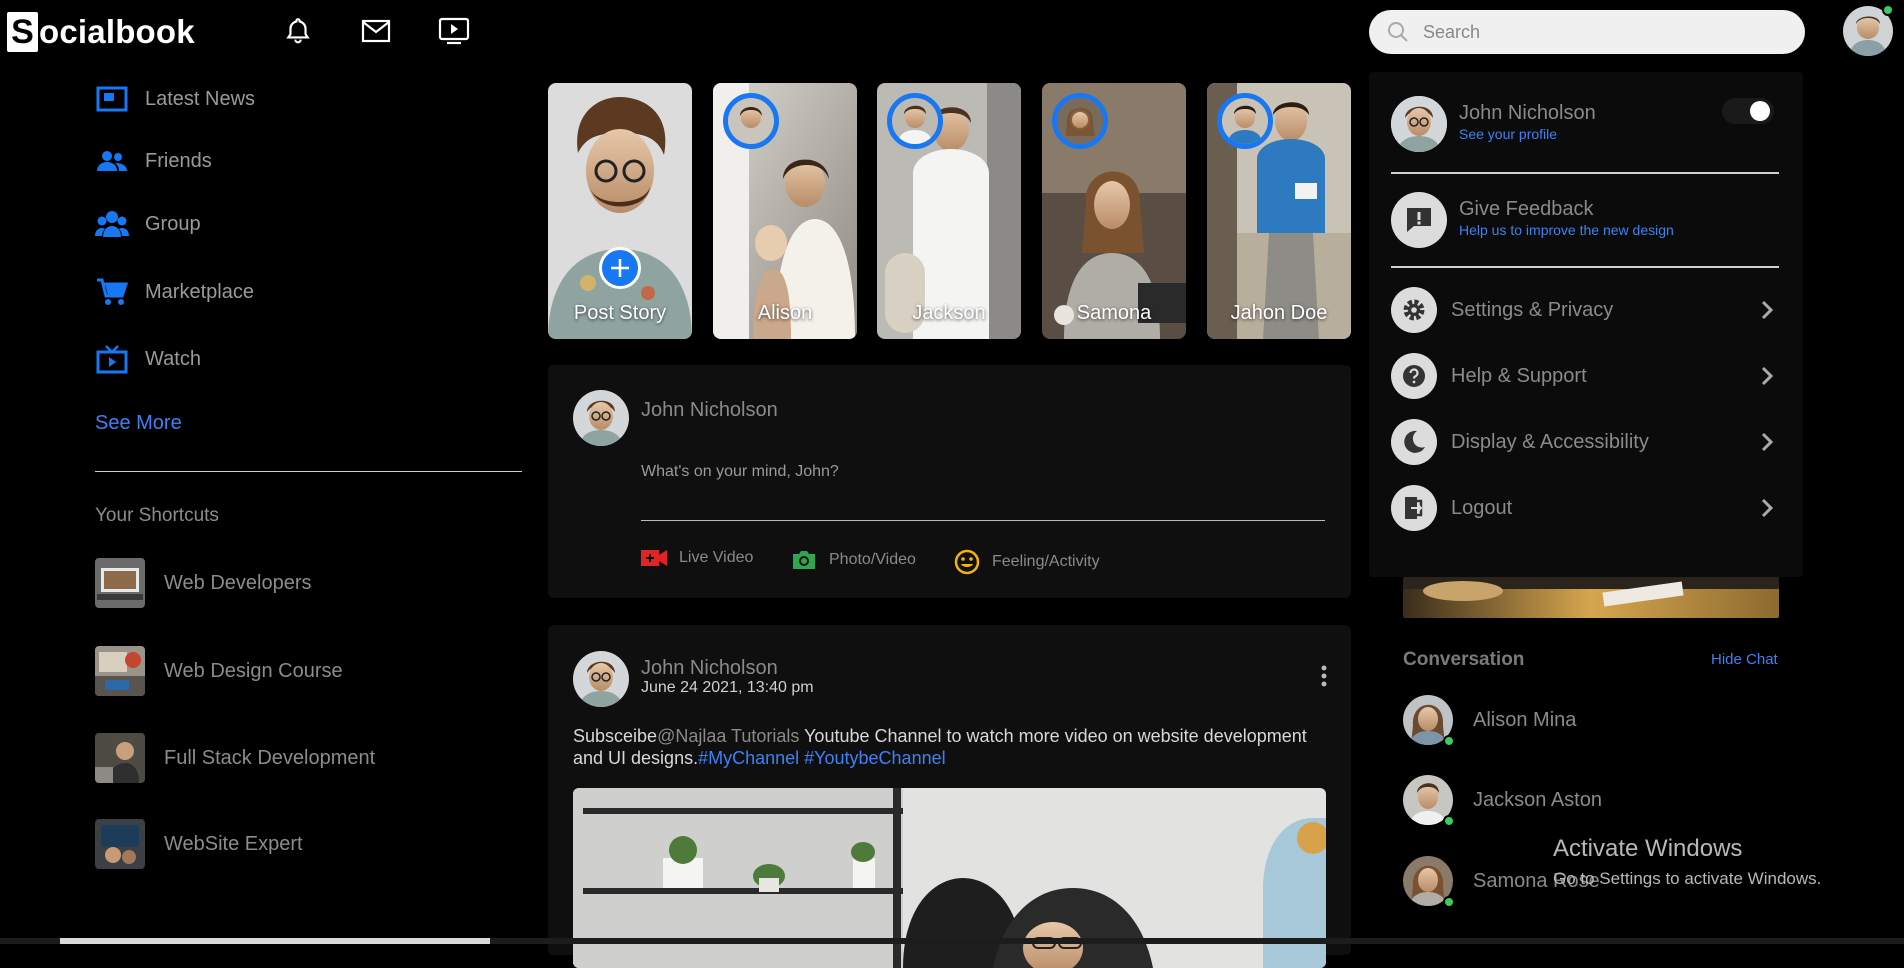 Image resolution: width=1904 pixels, height=968 pixels. I want to click on story-avatar, so click(751, 121).